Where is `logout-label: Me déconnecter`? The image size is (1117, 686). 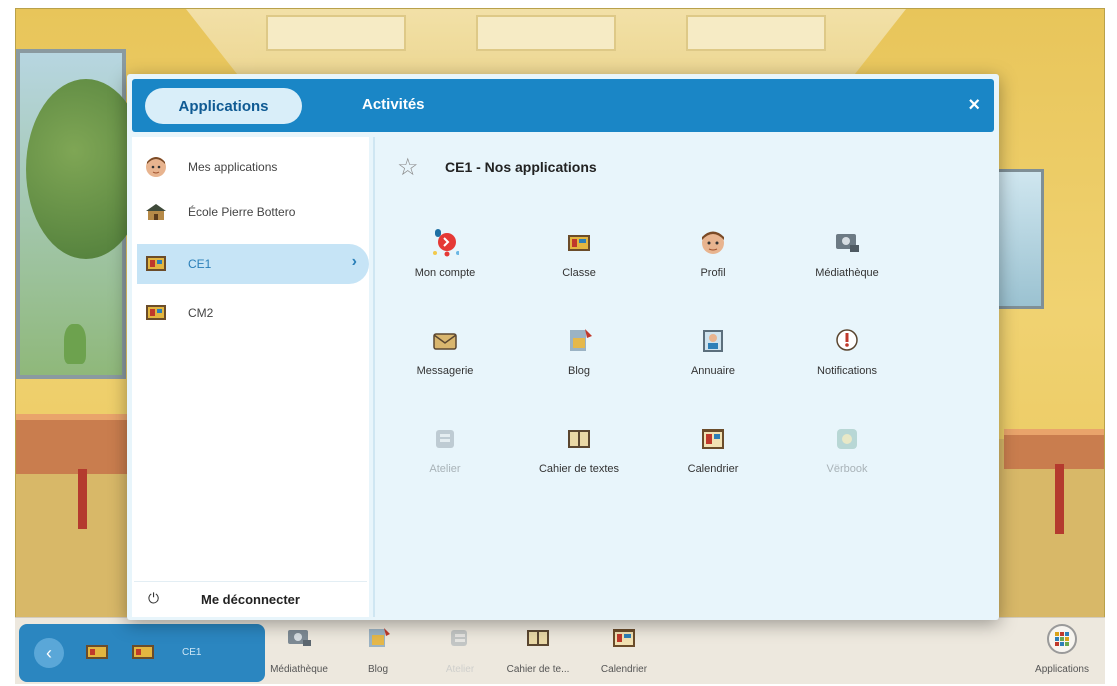 logout-label: Me déconnecter is located at coordinates (250, 599).